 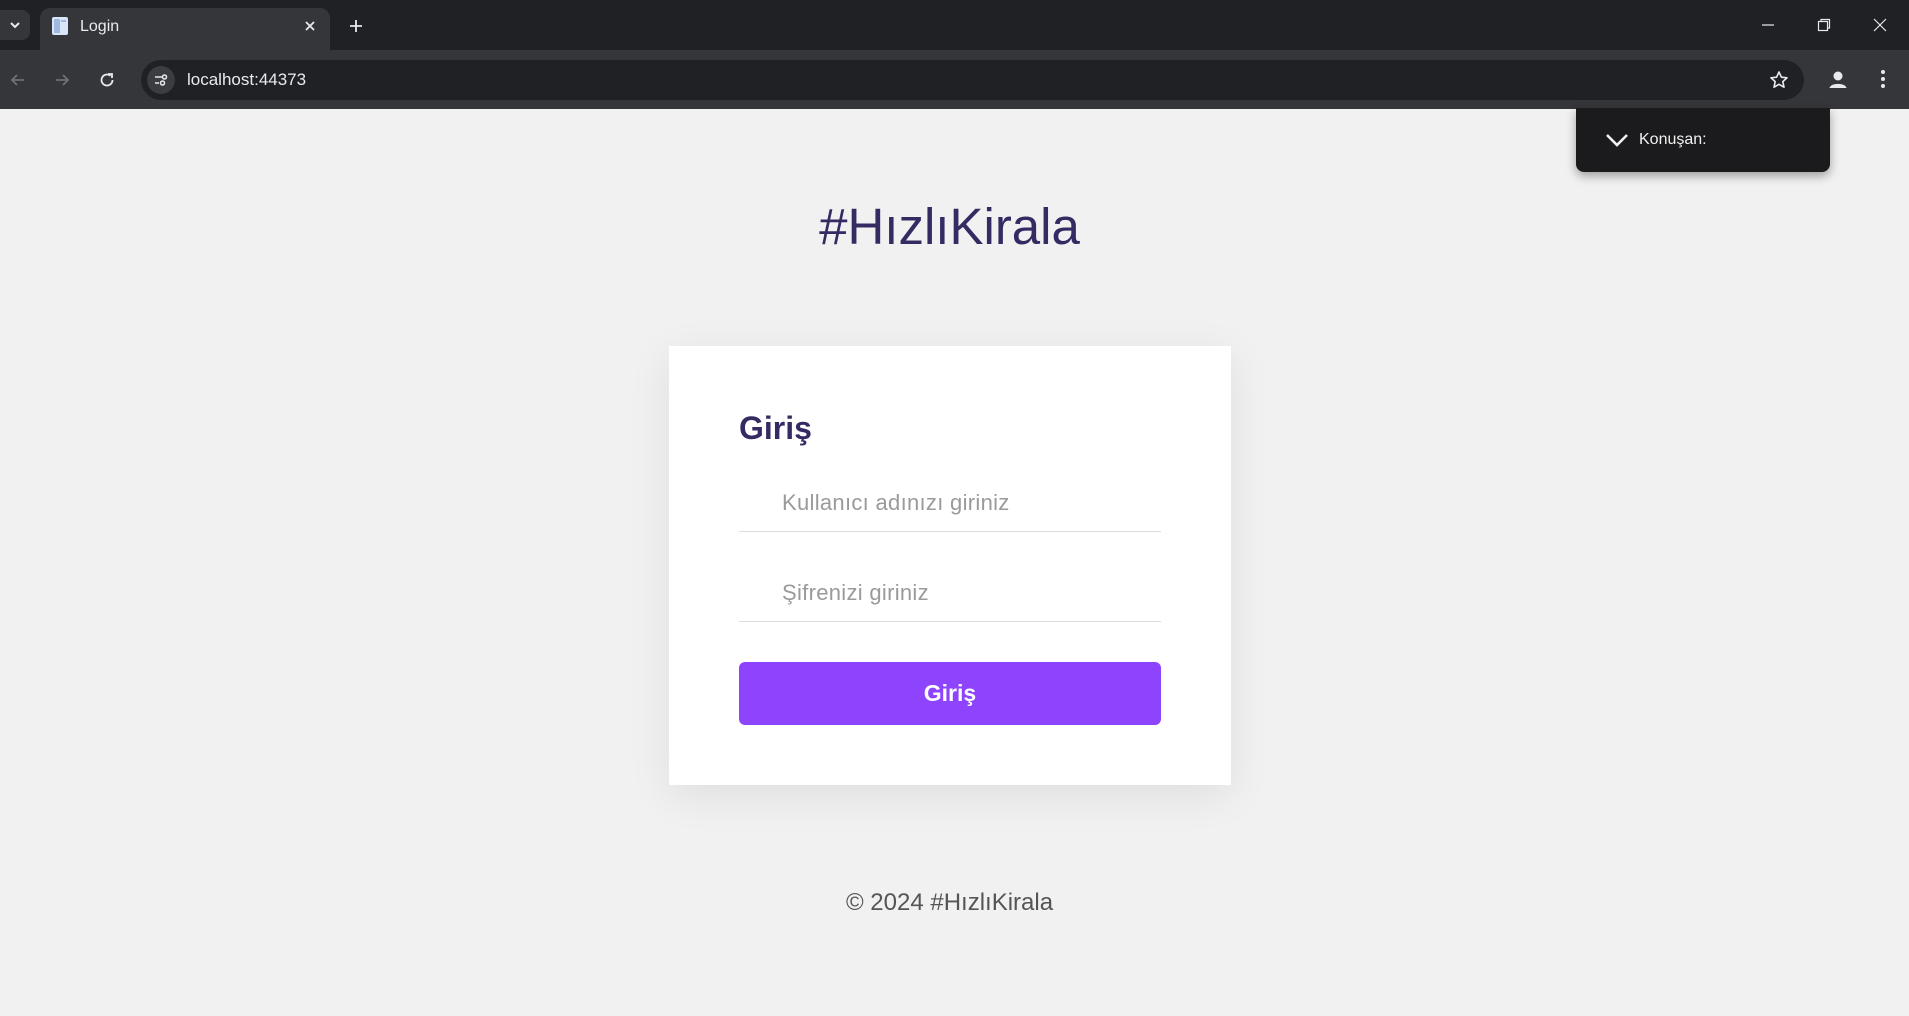 I want to click on back-button, so click(x=18, y=80).